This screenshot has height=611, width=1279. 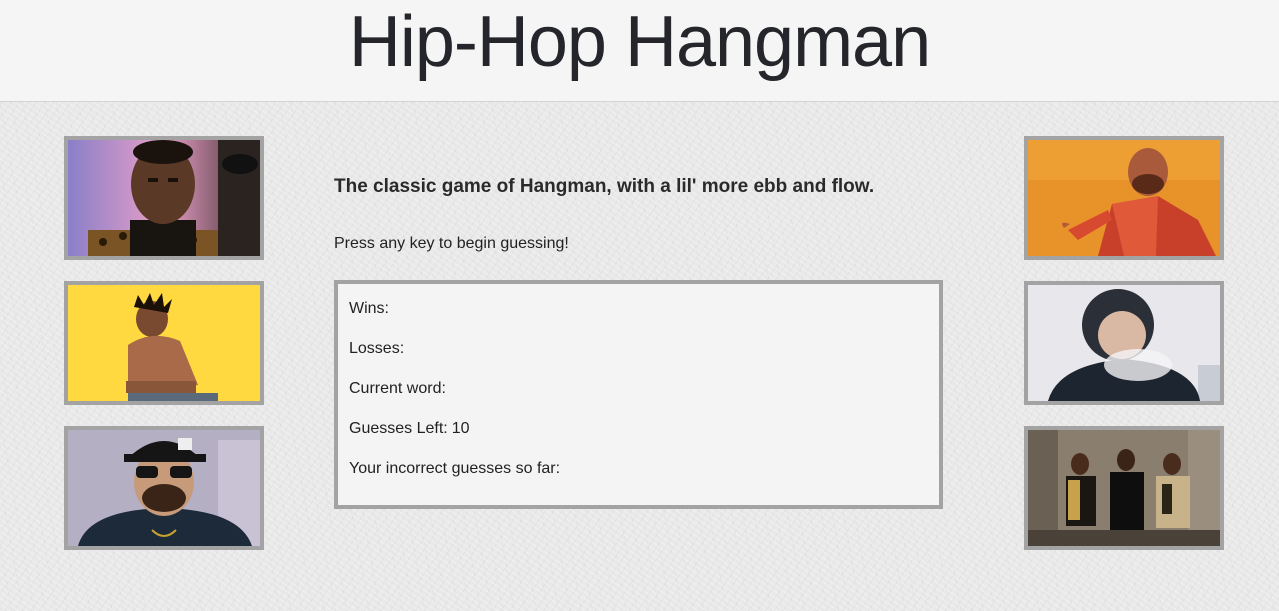 I want to click on wins-label: Wins:, so click(x=369, y=308).